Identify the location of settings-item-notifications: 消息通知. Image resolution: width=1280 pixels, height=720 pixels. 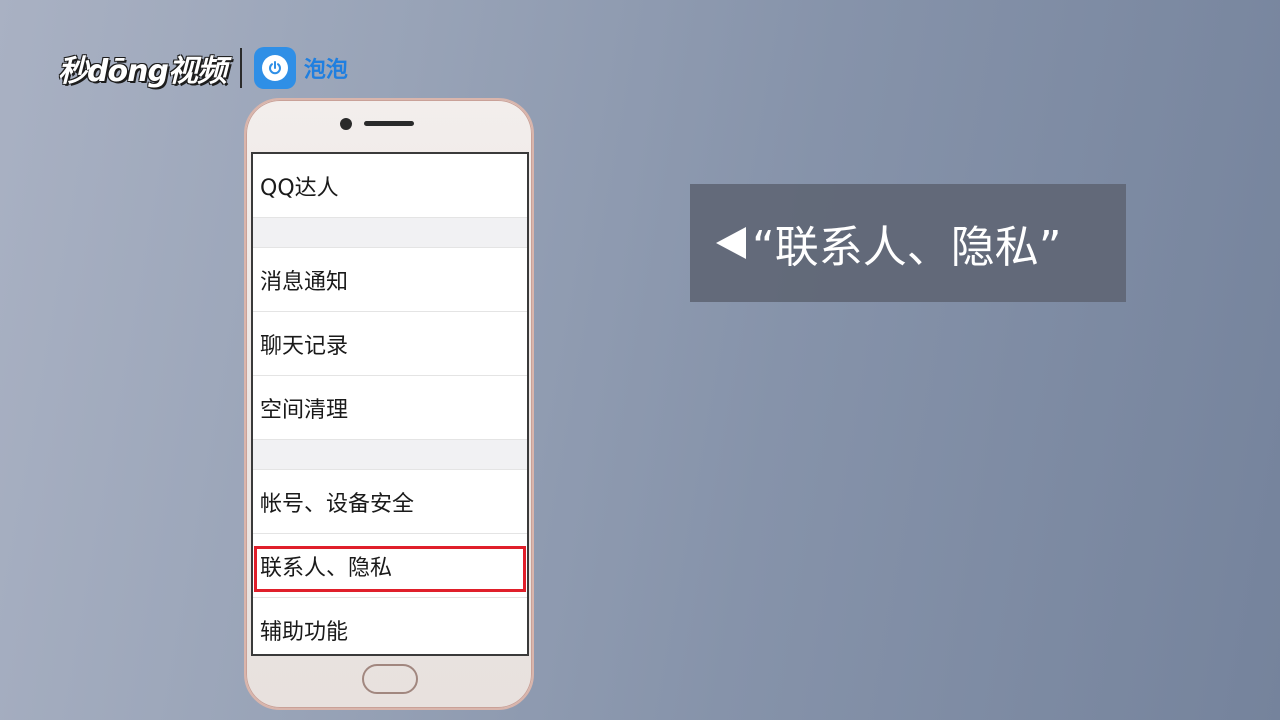
(390, 280).